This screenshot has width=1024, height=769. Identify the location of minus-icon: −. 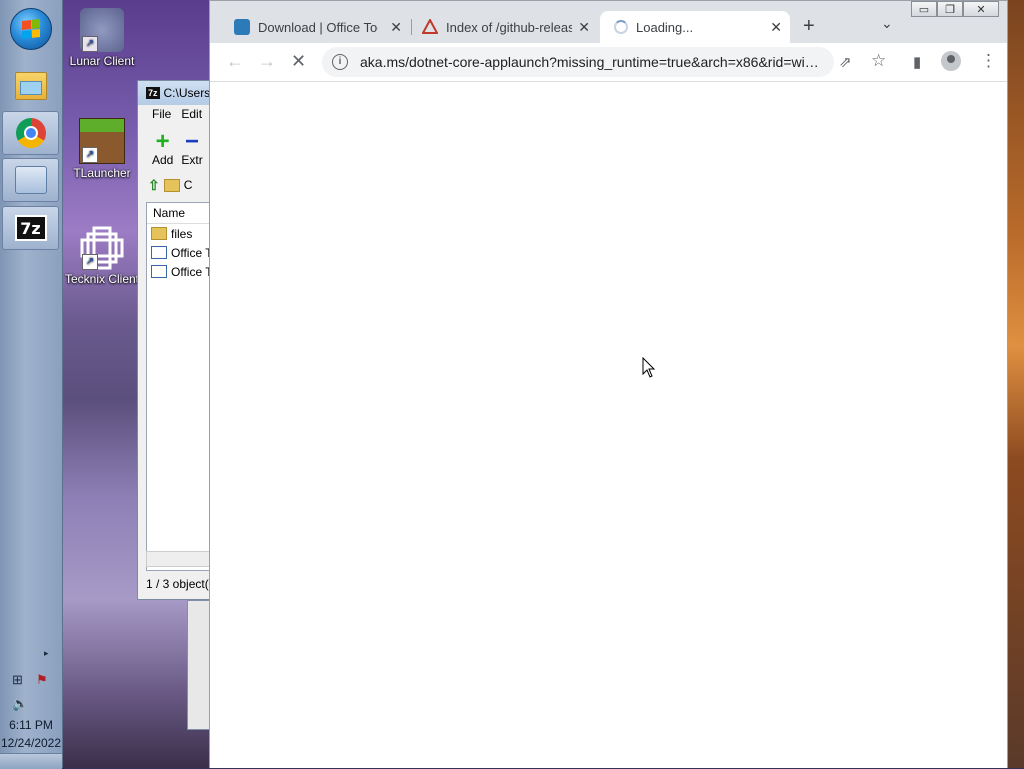
(192, 141).